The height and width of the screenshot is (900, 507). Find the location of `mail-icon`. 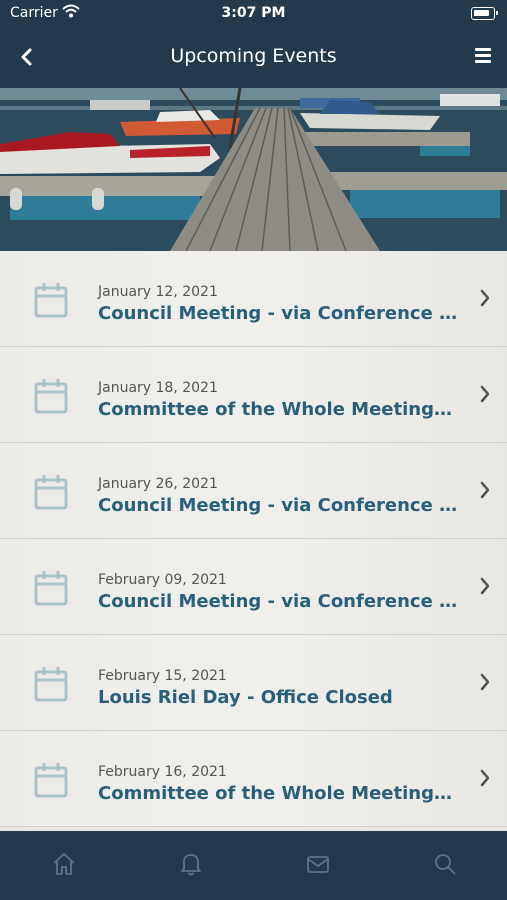

mail-icon is located at coordinates (318, 864).